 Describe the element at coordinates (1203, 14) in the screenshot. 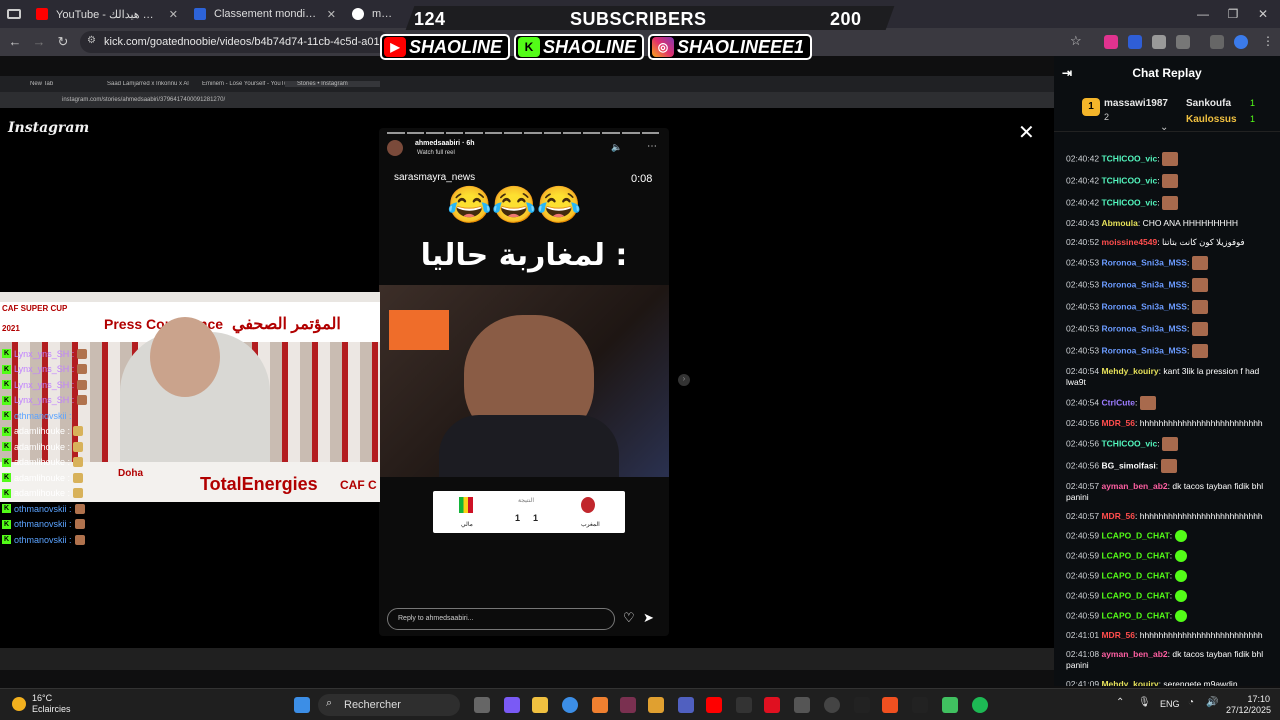

I see `minimize-icon: —` at that location.